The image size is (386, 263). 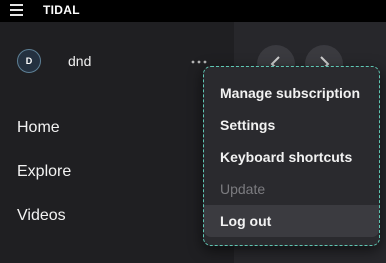 What do you see at coordinates (41, 216) in the screenshot?
I see `sidebar-item-videos: Videos` at bounding box center [41, 216].